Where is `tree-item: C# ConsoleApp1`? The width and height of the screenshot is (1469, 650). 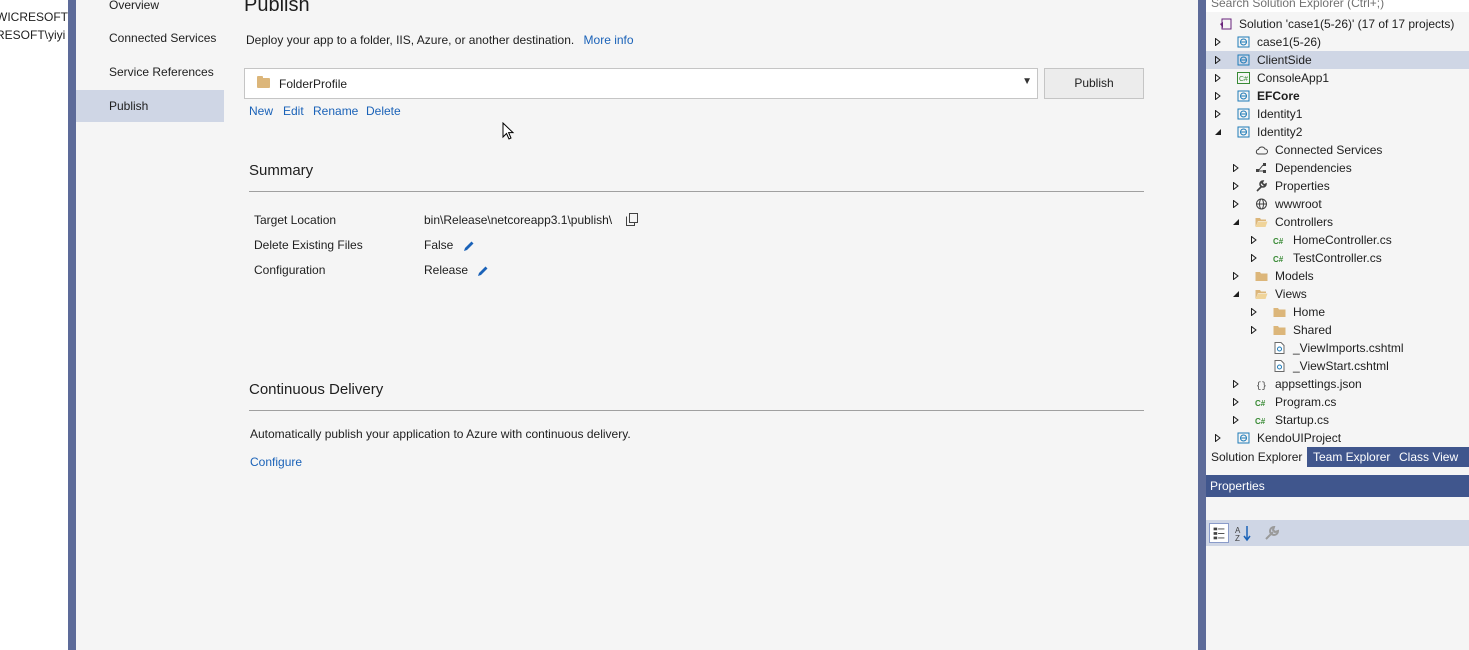
tree-item: C# ConsoleApp1 is located at coordinates (1337, 78).